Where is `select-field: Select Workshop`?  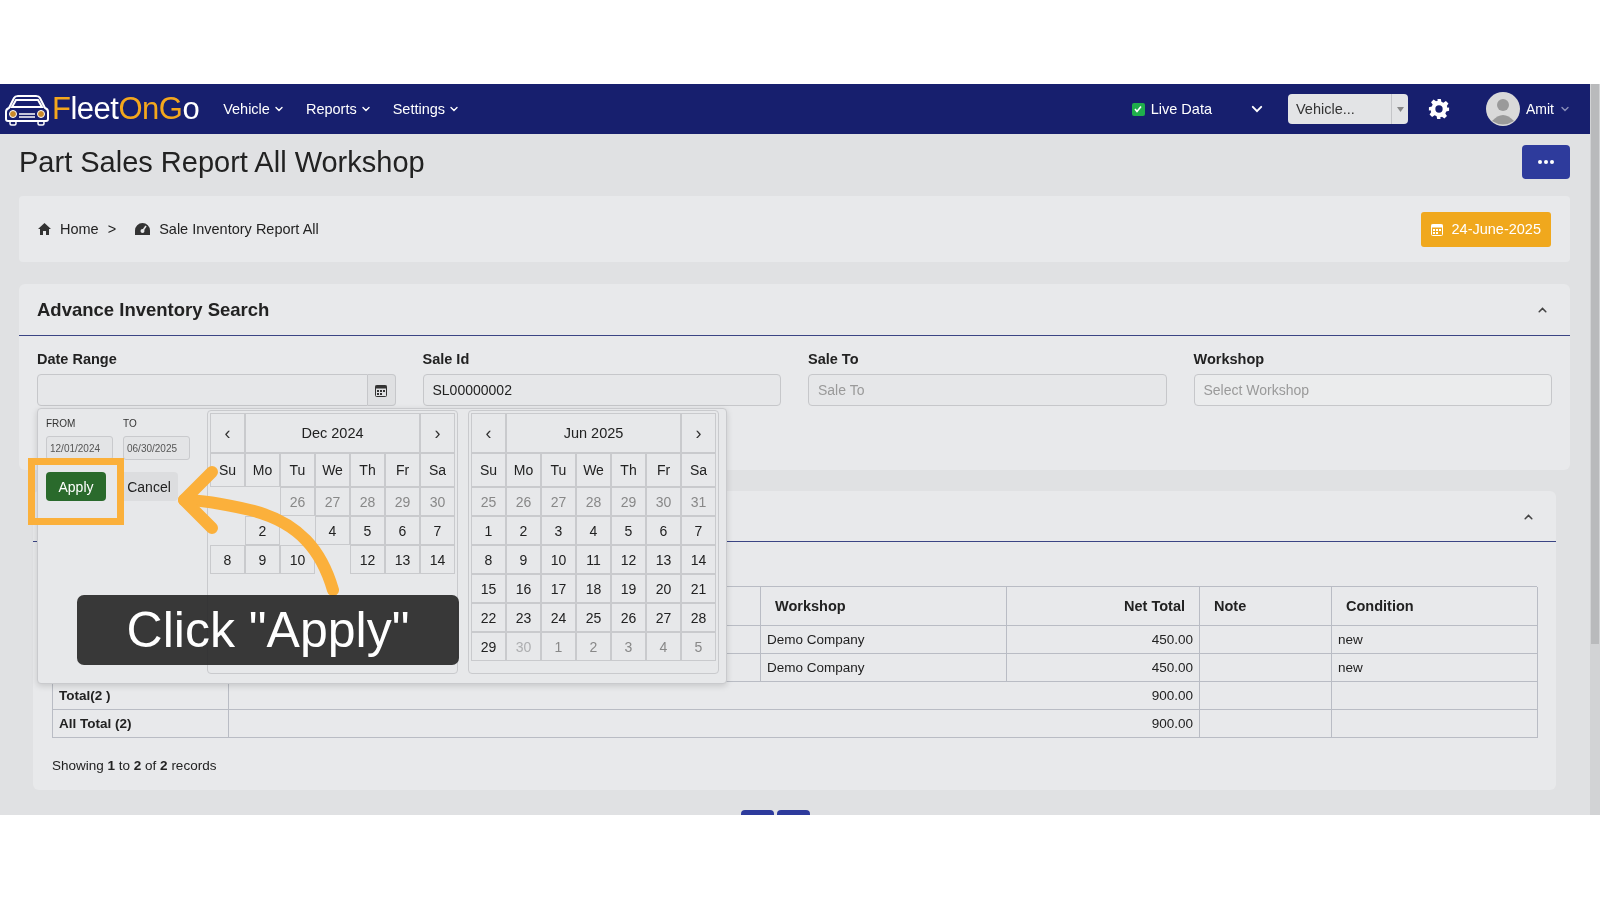 select-field: Select Workshop is located at coordinates (1372, 390).